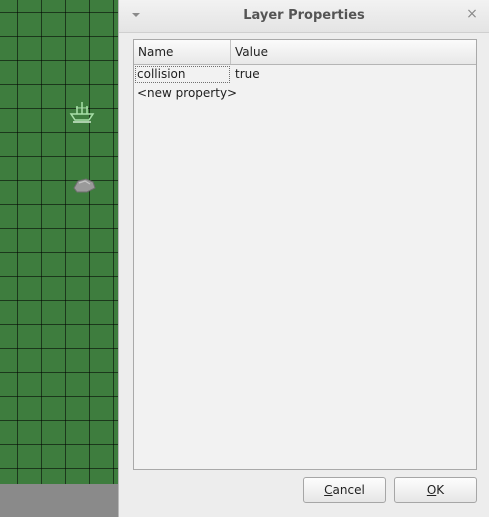  I want to click on column-header-name: Name, so click(182, 52).